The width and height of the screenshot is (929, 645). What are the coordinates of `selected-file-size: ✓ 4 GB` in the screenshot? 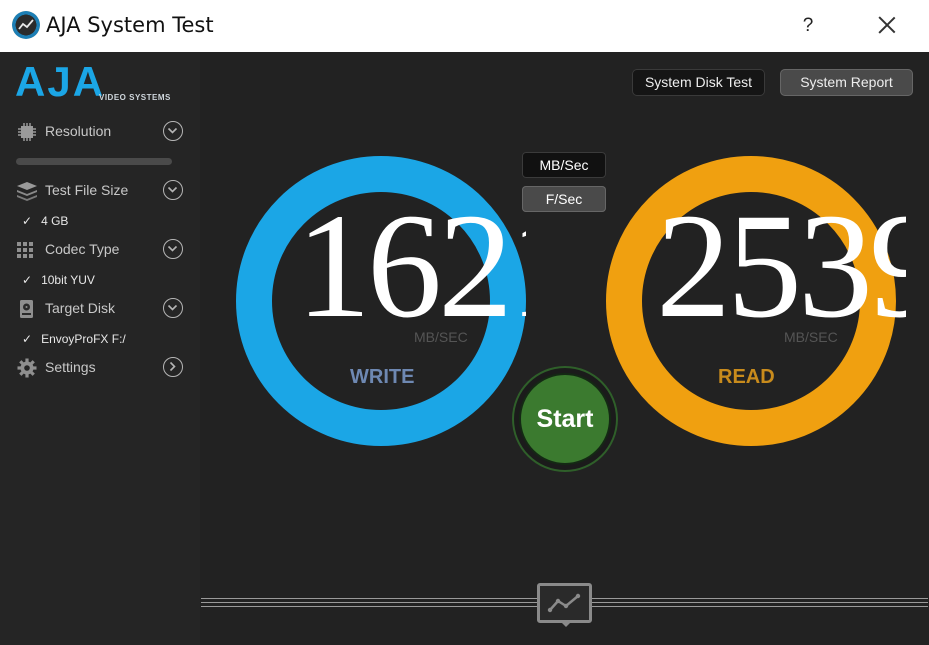 It's located at (45, 221).